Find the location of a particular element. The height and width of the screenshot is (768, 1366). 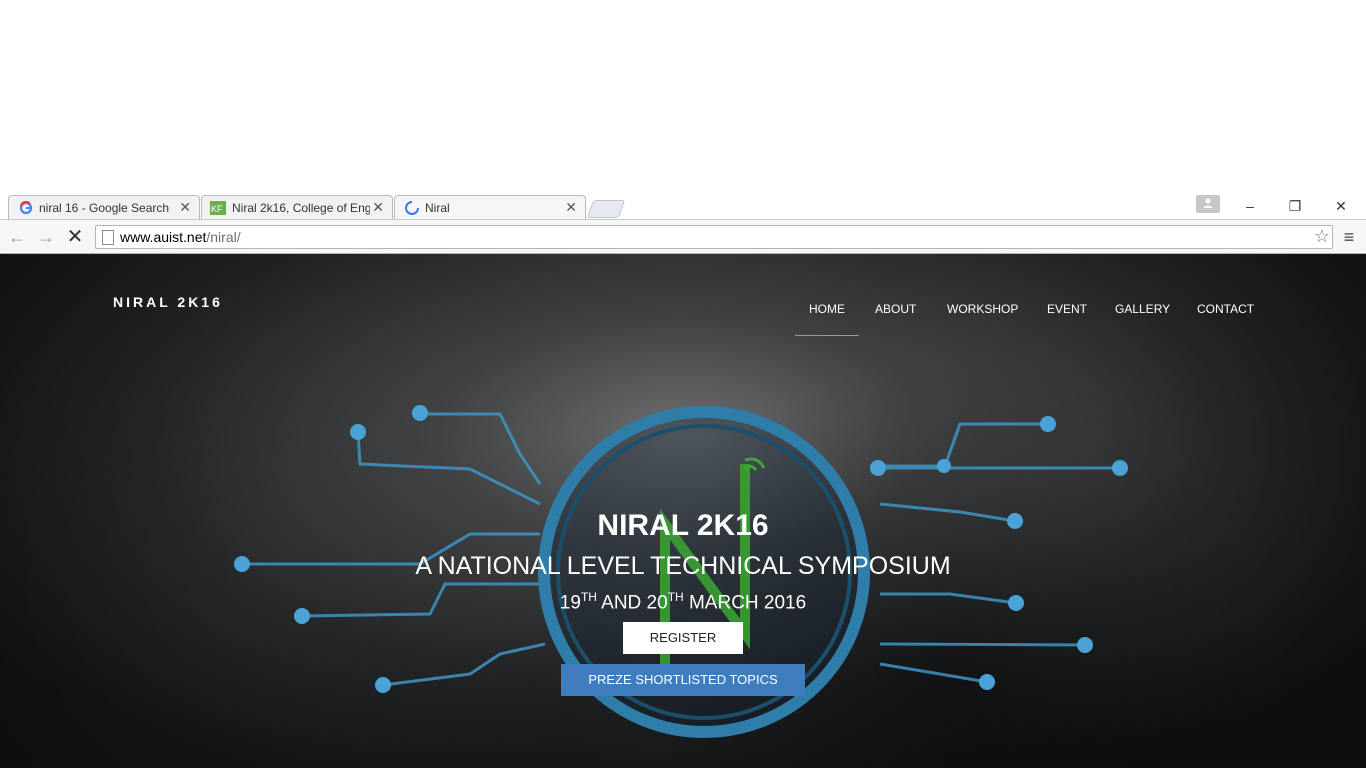

loading-spinner-icon is located at coordinates (412, 208).